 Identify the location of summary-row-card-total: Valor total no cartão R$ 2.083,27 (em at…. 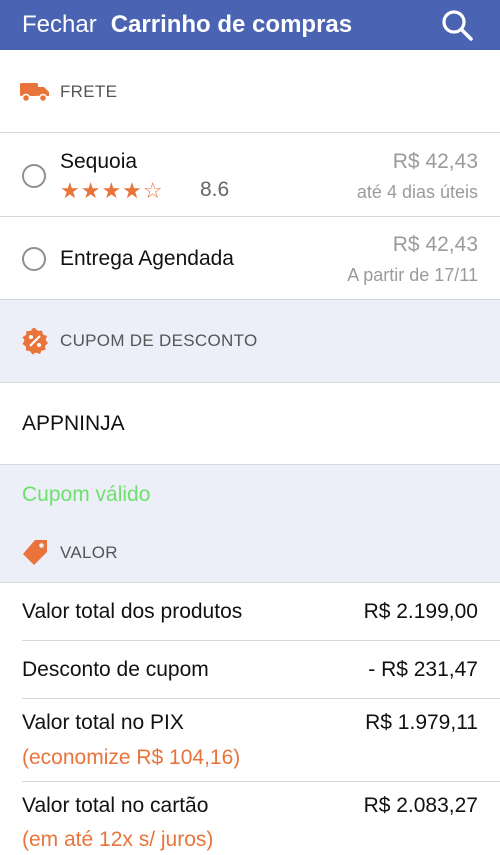
(261, 818).